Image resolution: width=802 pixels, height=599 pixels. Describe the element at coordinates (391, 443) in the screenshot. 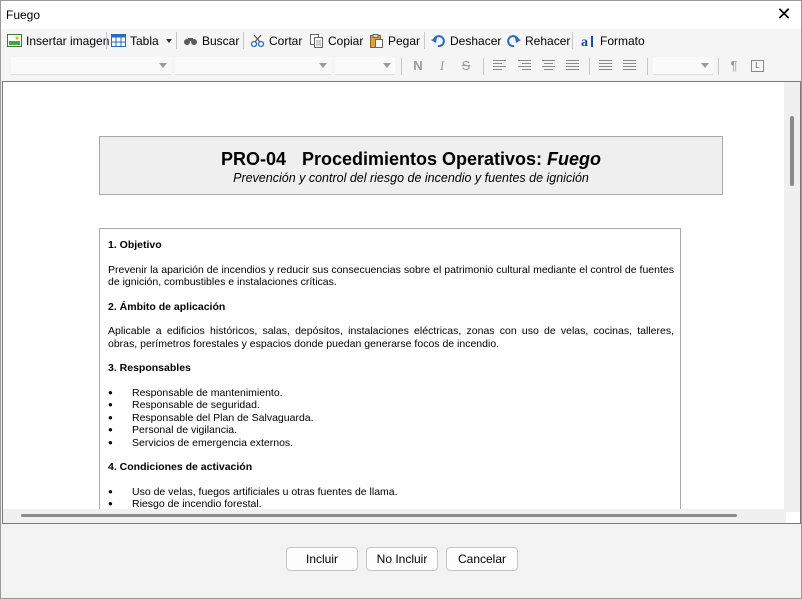

I see `list-item: Servicios de emergencia externos.` at that location.